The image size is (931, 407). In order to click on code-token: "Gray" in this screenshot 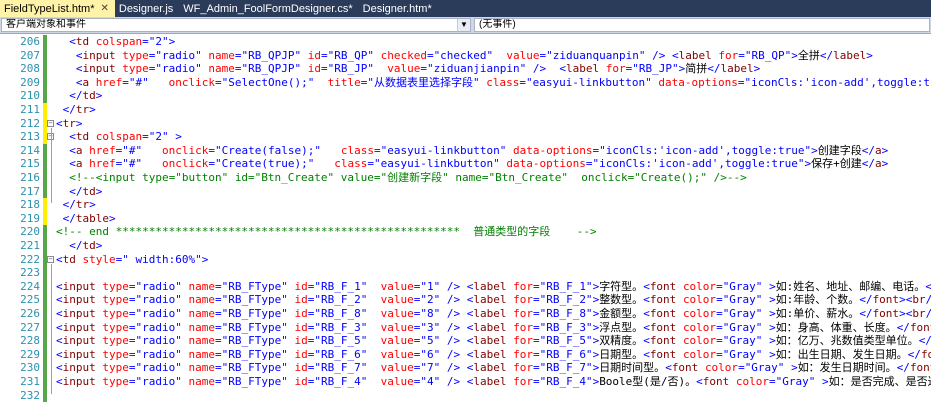, I will do `click(742, 327)`.